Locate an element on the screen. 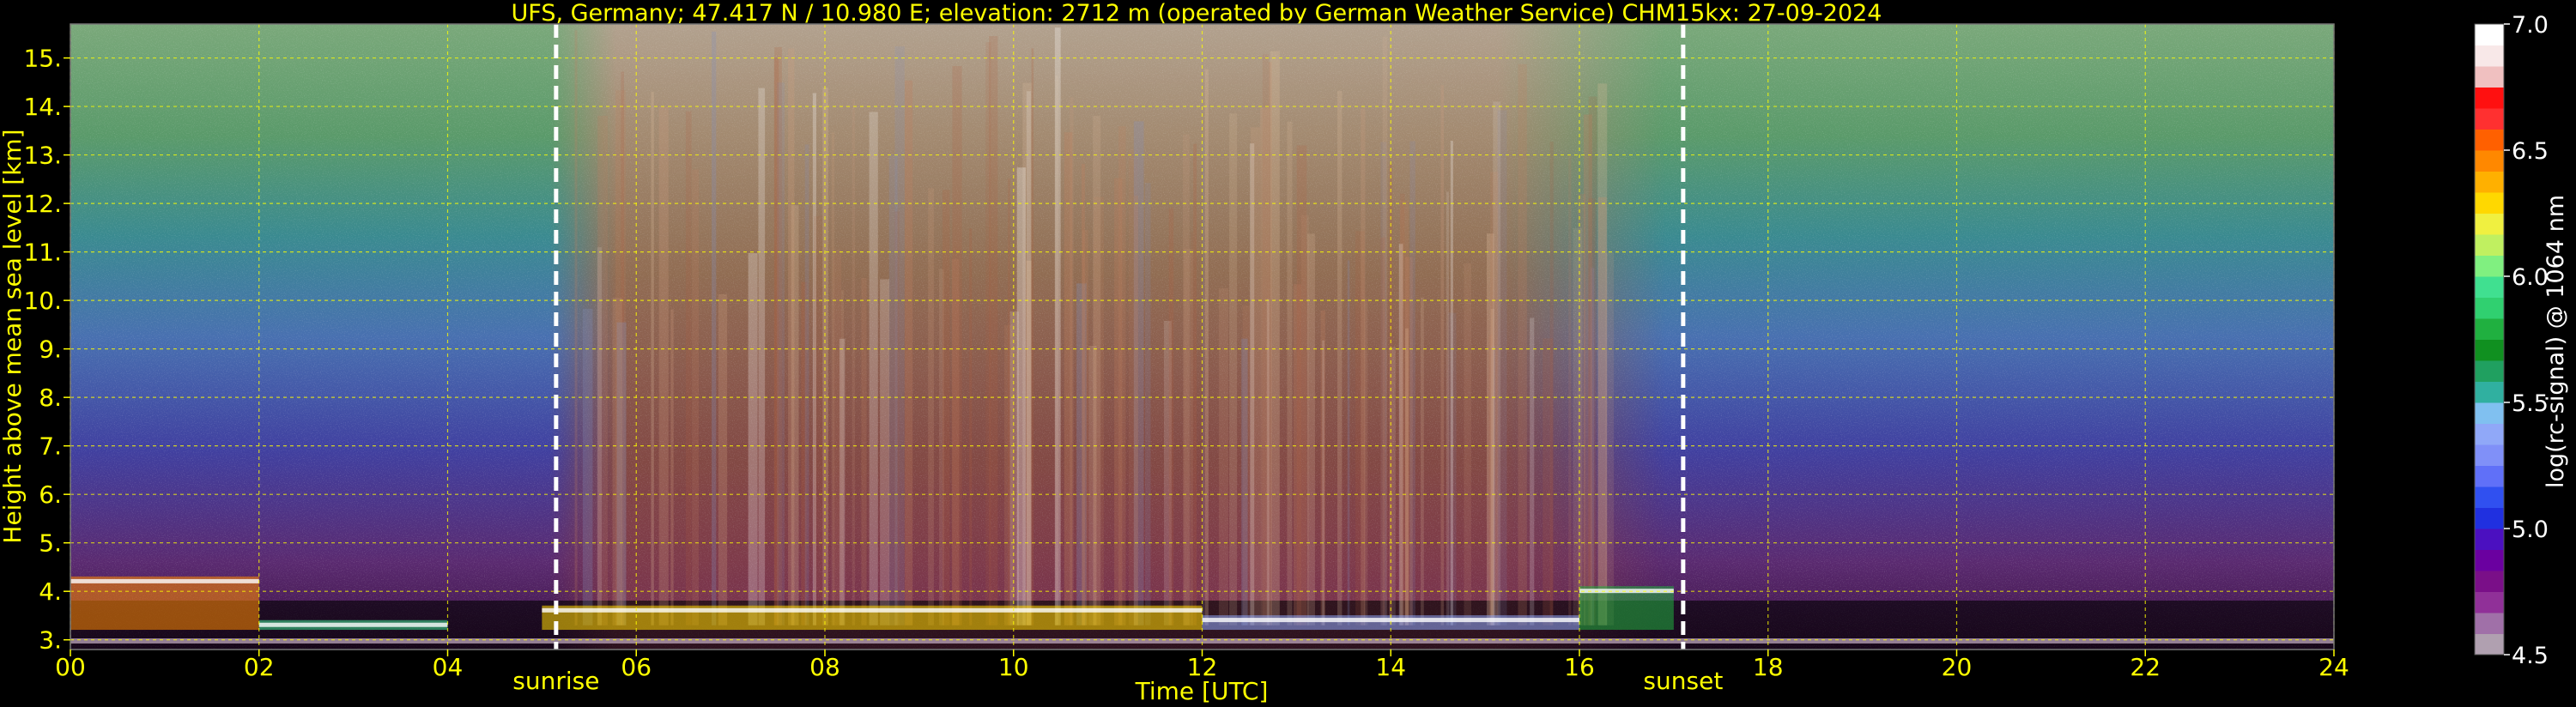 The height and width of the screenshot is (707, 2576). colorbar-tick-label: 6.5 is located at coordinates (2530, 151).